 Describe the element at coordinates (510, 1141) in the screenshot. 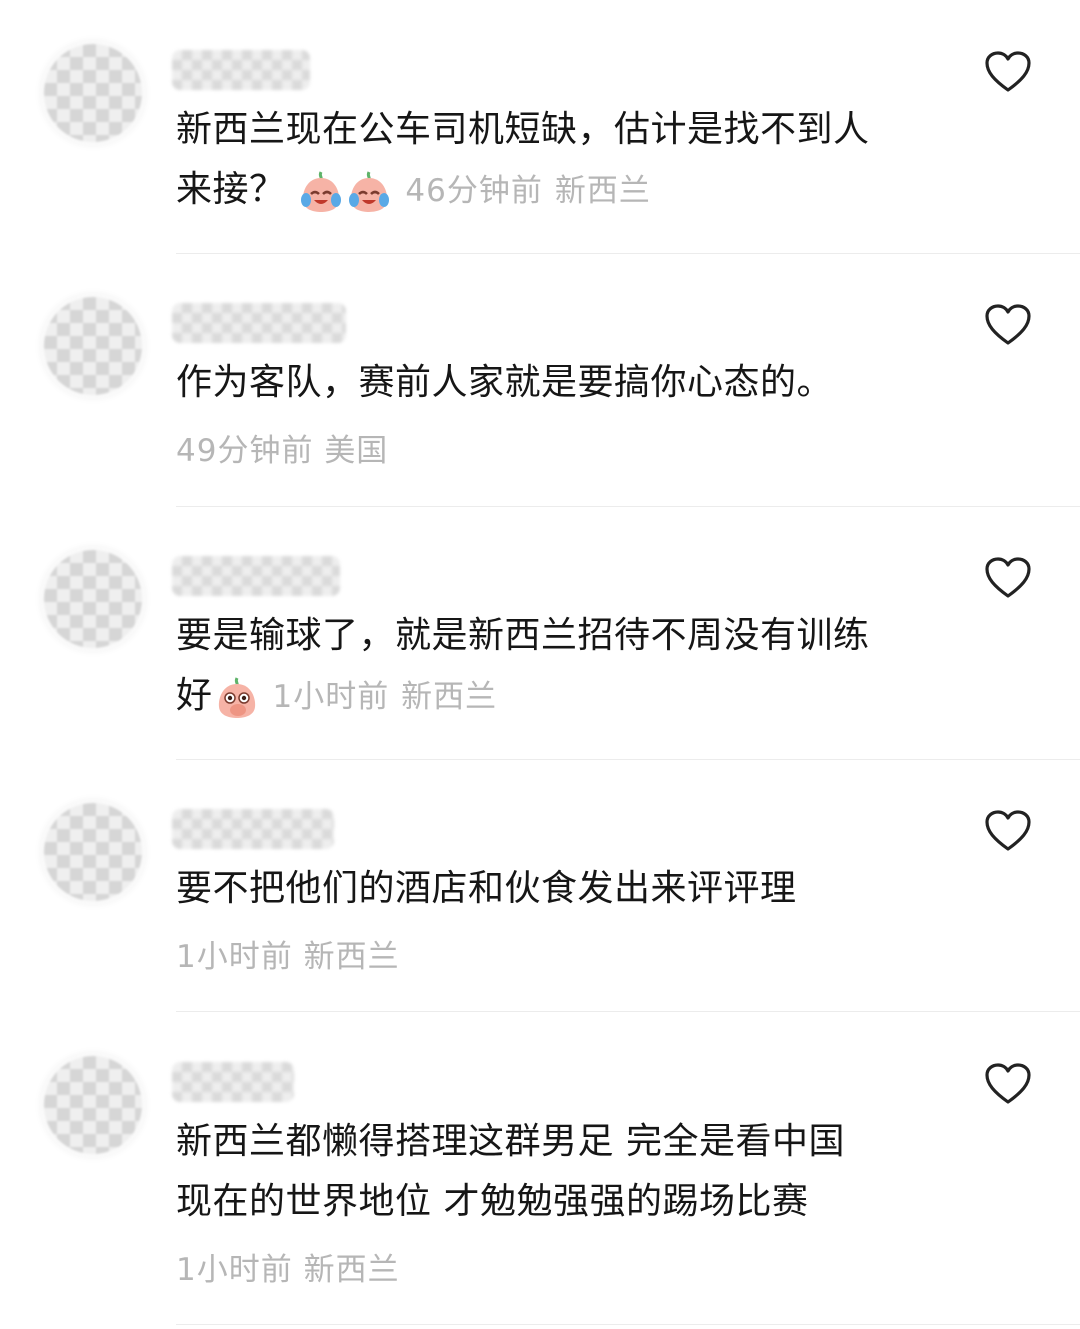

I see `comment-text-line1: 新西兰都懒得搭理这群男足 完全是看中国` at that location.